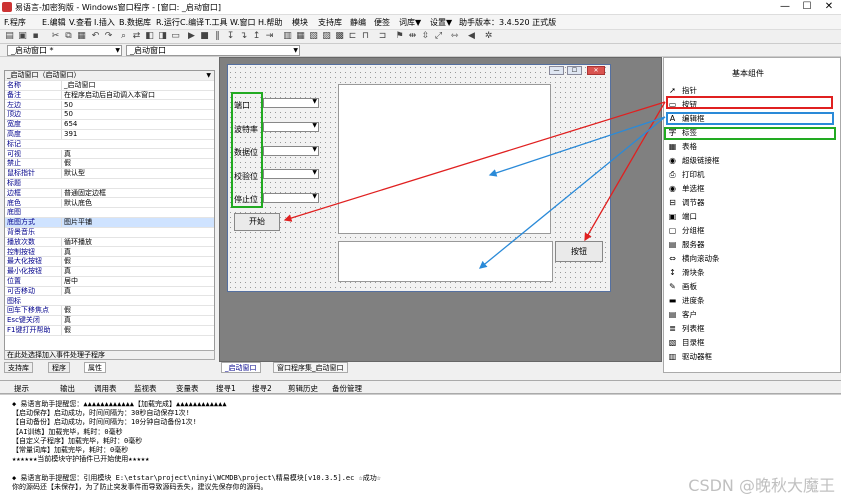 Image resolution: width=841 pixels, height=500 pixels. What do you see at coordinates (358, 22) in the screenshot?
I see `menu-static: 静编` at bounding box center [358, 22].